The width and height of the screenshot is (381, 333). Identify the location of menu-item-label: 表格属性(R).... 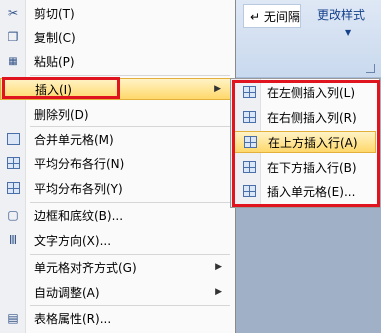
(73, 318).